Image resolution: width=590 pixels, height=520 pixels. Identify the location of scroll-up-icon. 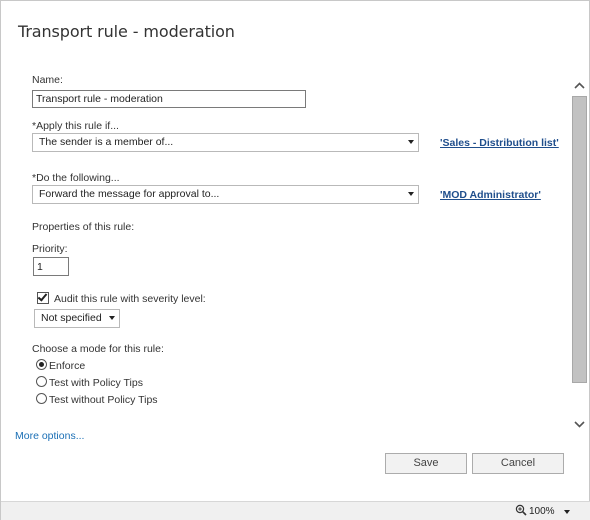
(579, 86).